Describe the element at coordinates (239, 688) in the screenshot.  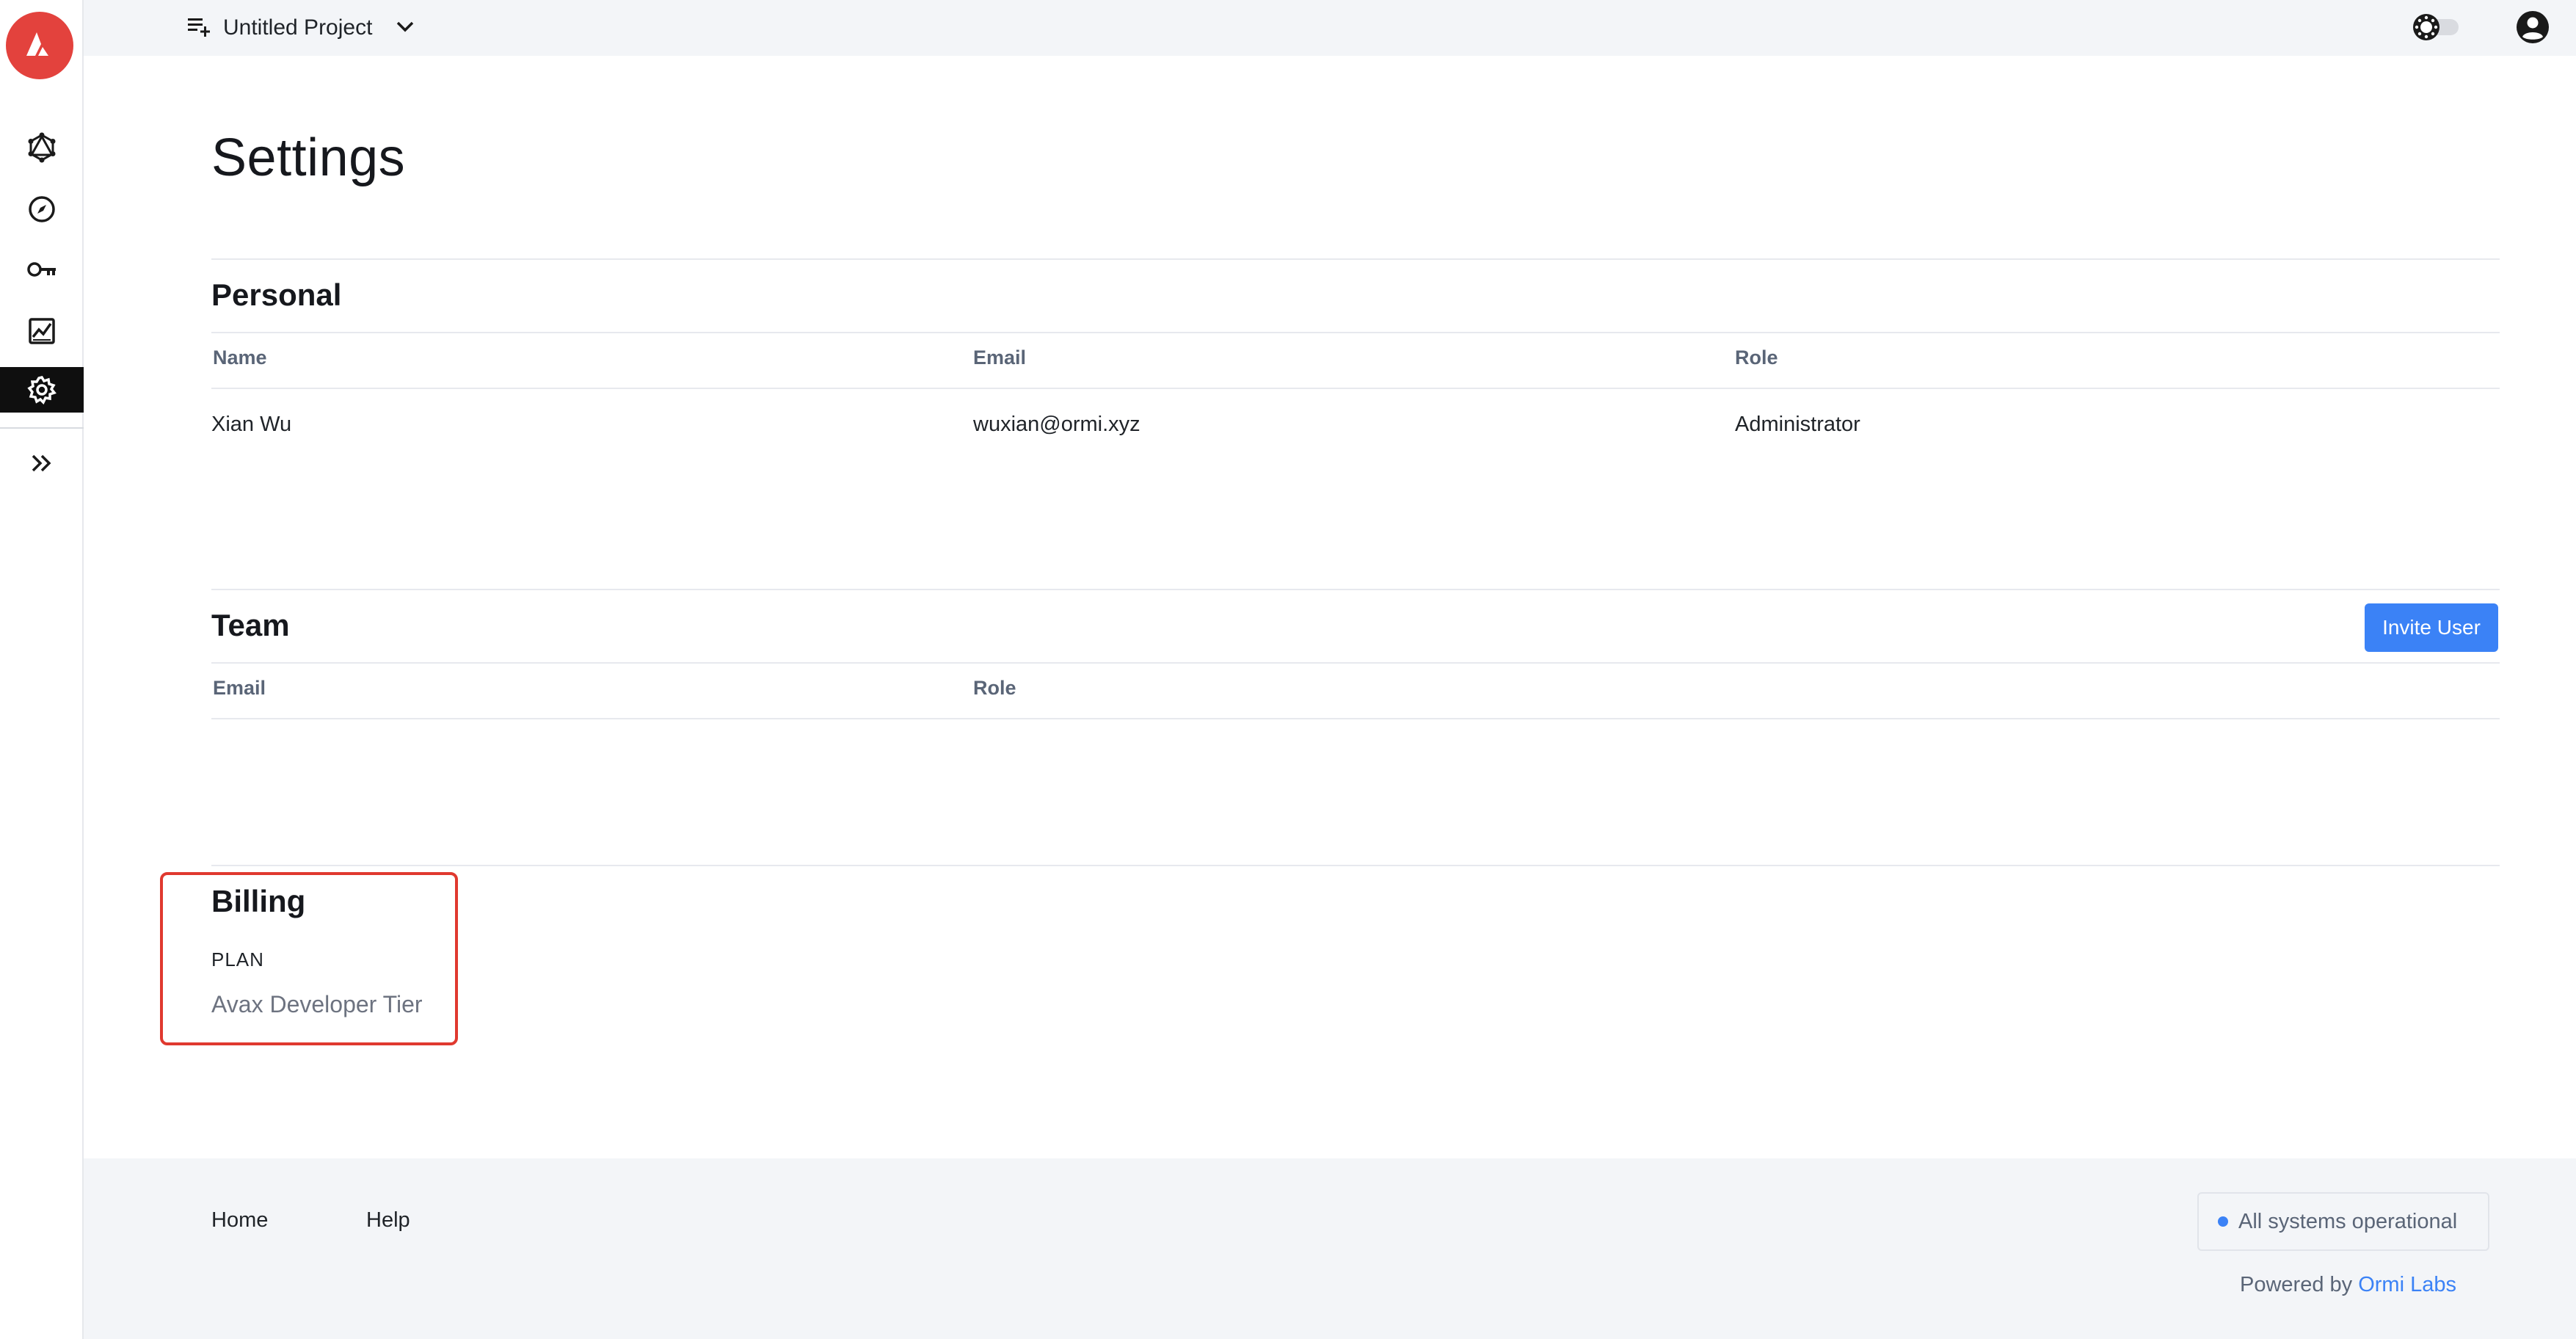
I see `team-col-email: Email` at that location.